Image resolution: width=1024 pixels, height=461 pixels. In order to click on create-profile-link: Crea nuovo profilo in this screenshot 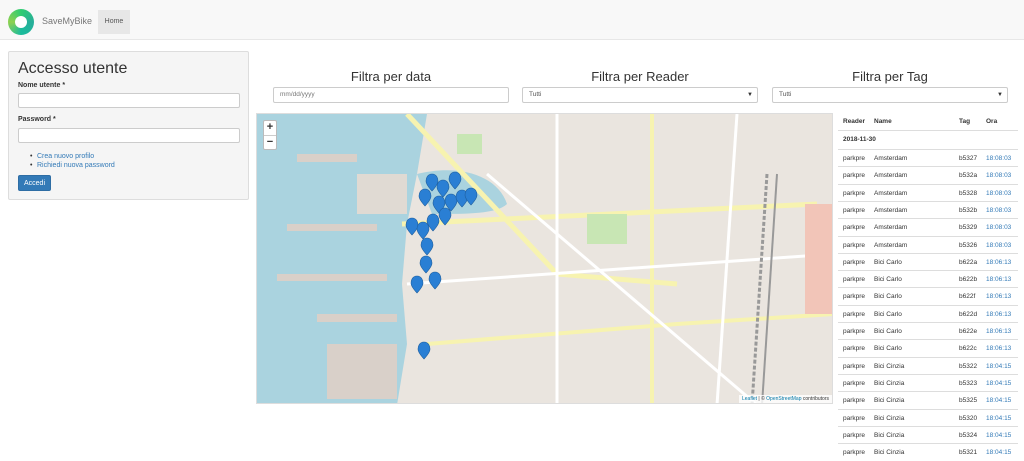, I will do `click(62, 156)`.